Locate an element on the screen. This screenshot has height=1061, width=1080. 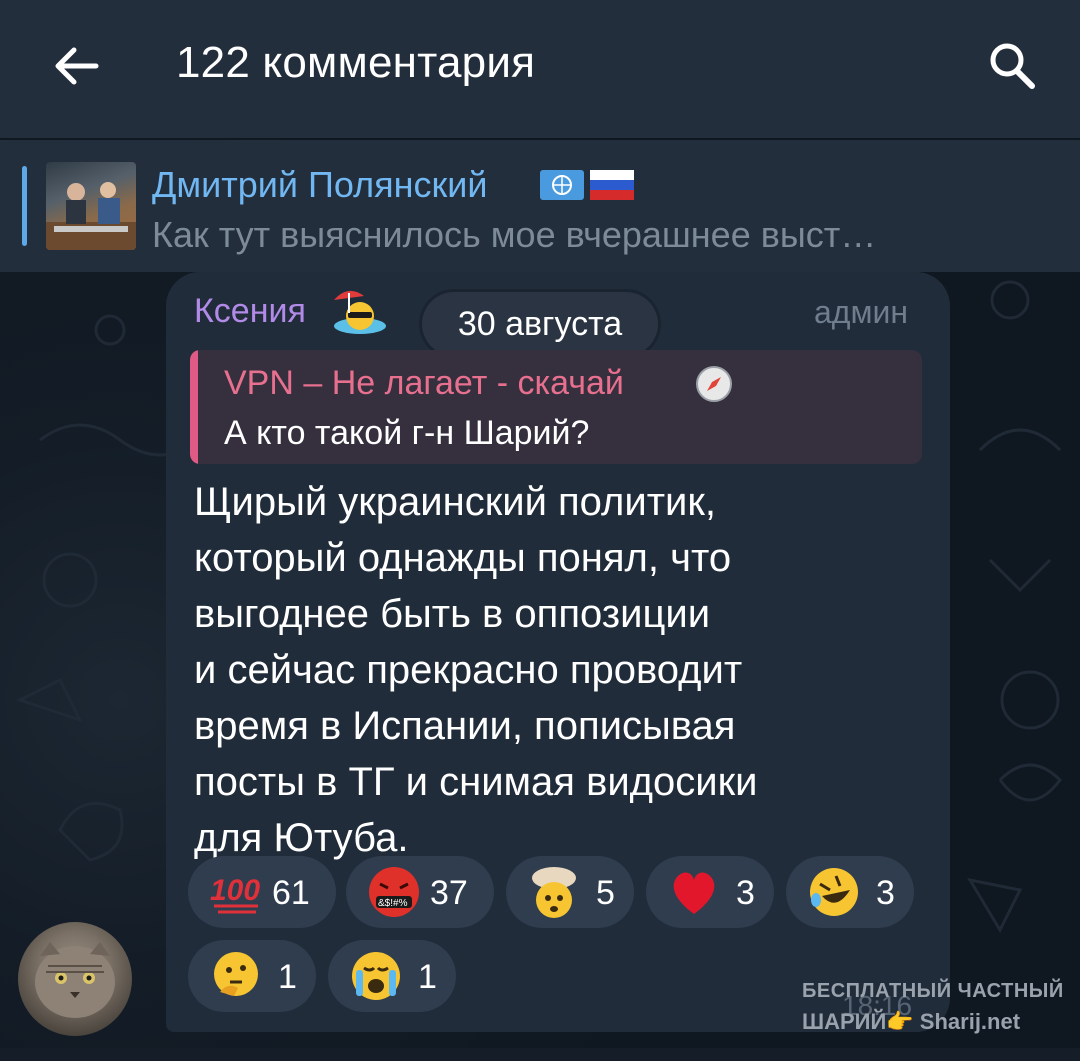
admin-badge: админ is located at coordinates (861, 312).